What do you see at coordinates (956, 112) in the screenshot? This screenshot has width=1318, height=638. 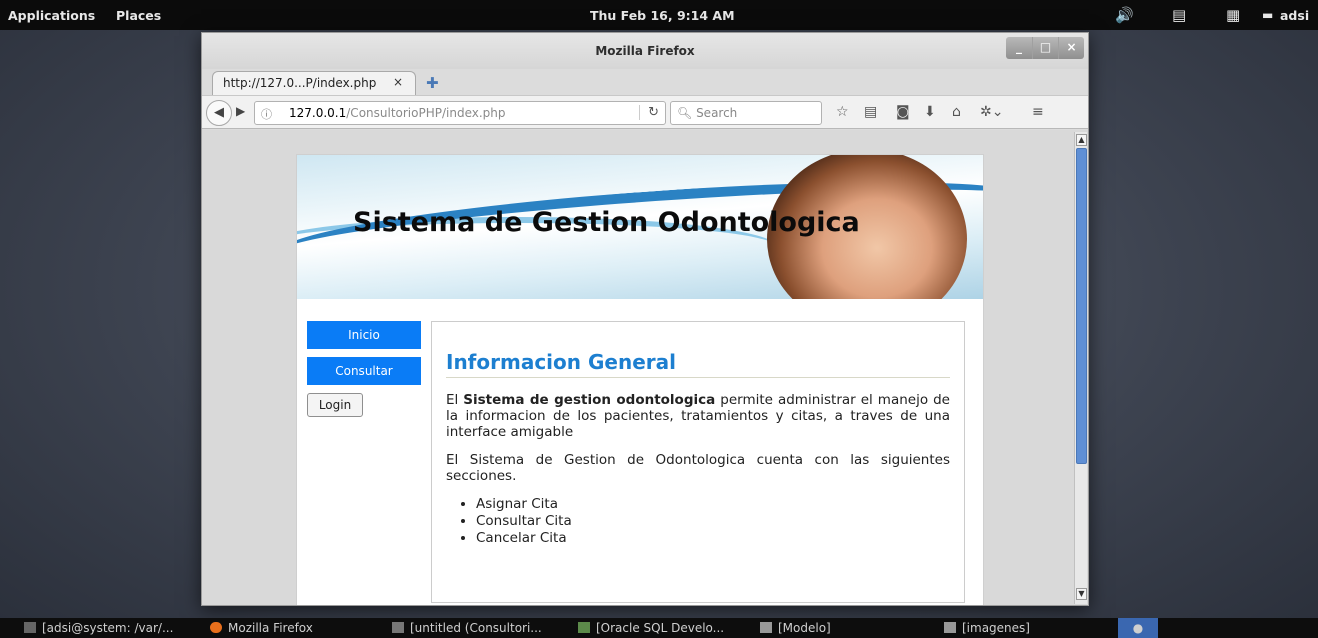 I see `home-icon: ⌂` at bounding box center [956, 112].